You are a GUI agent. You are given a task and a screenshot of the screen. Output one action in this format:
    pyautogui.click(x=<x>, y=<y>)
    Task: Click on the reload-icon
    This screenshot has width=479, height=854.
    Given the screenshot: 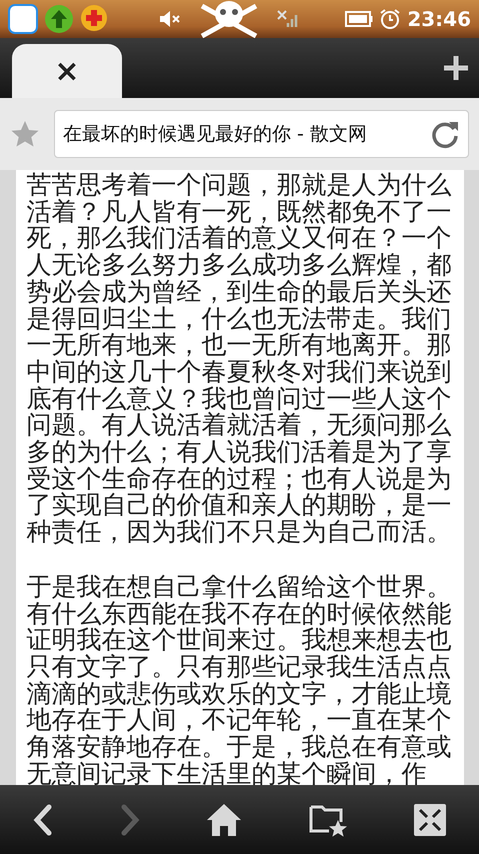 What is the action you would take?
    pyautogui.click(x=445, y=134)
    